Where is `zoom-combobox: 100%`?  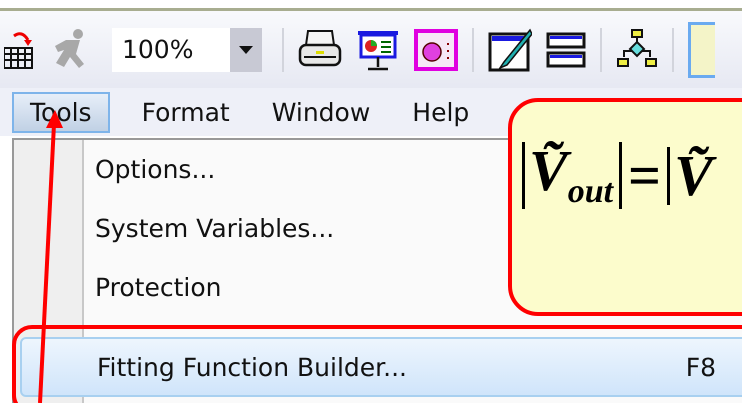
zoom-combobox: 100% is located at coordinates (187, 50).